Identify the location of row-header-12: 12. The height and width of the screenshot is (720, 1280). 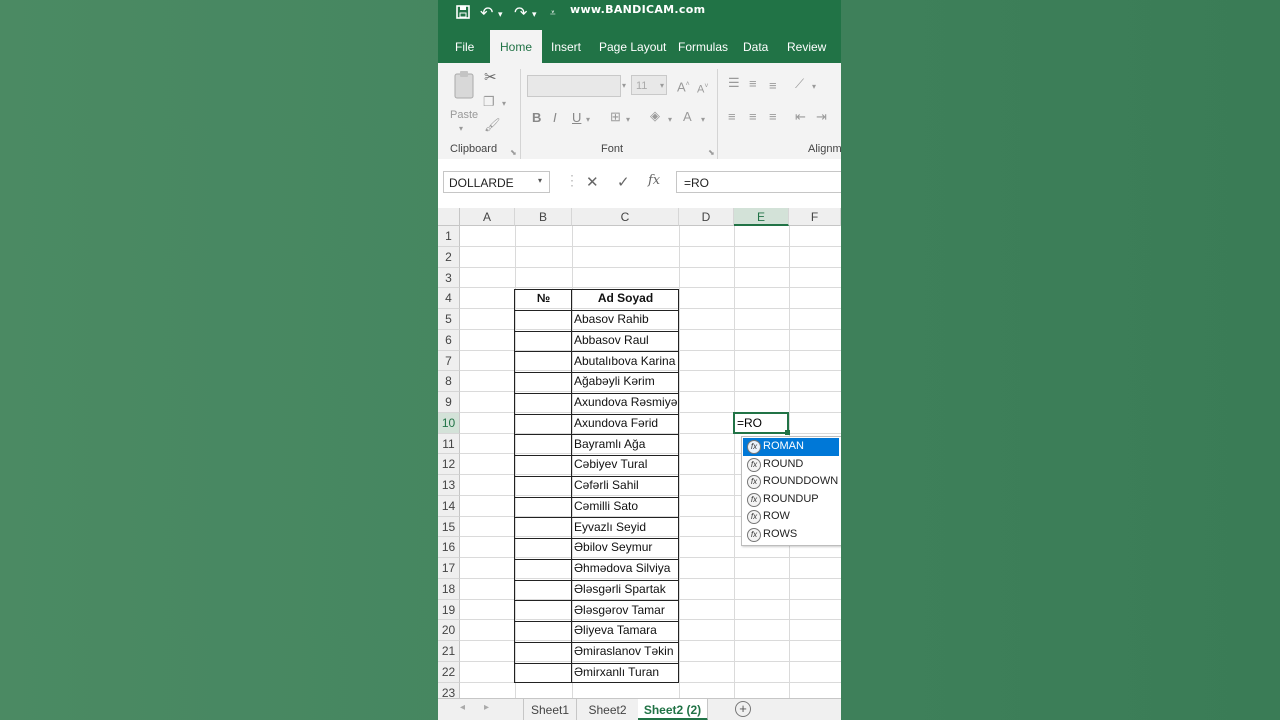
(449, 464).